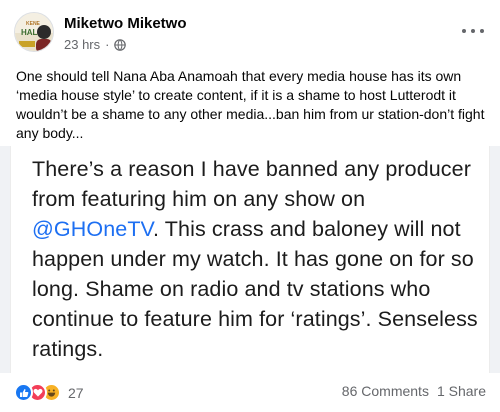 The image size is (500, 412). I want to click on more-options-button, so click(473, 31).